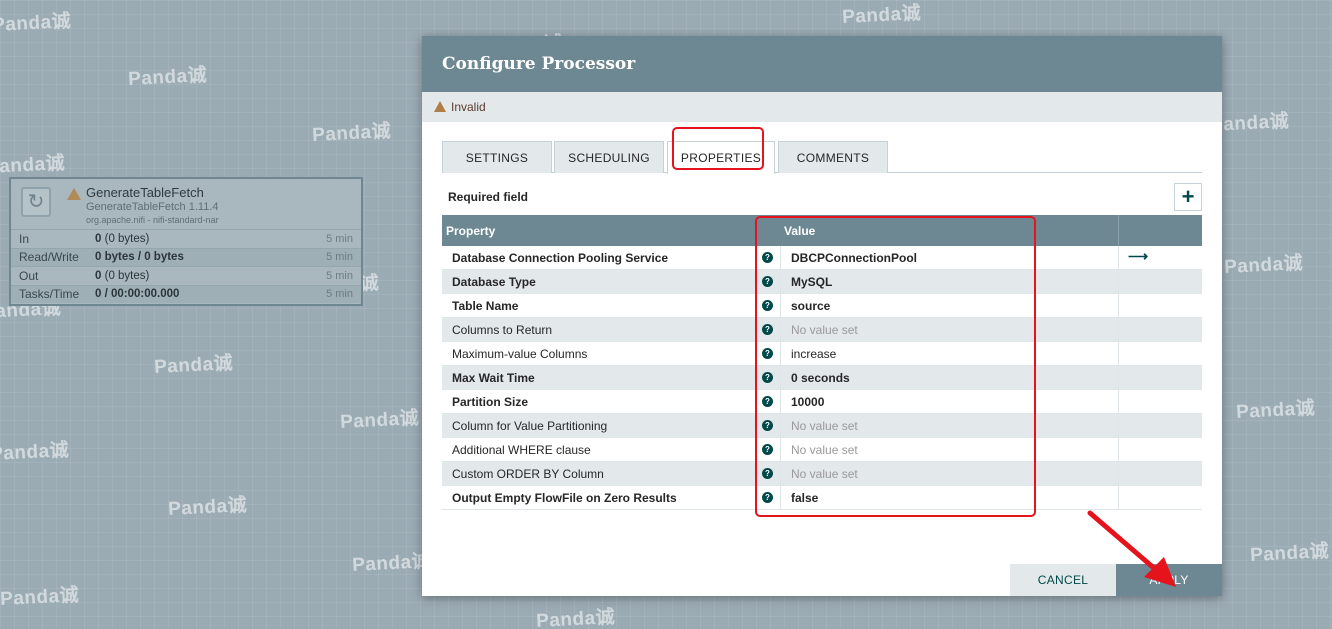 The image size is (1332, 629). What do you see at coordinates (152, 220) in the screenshot?
I see `processor-bundle: org.apache.nifi - nifi-standard-nar` at bounding box center [152, 220].